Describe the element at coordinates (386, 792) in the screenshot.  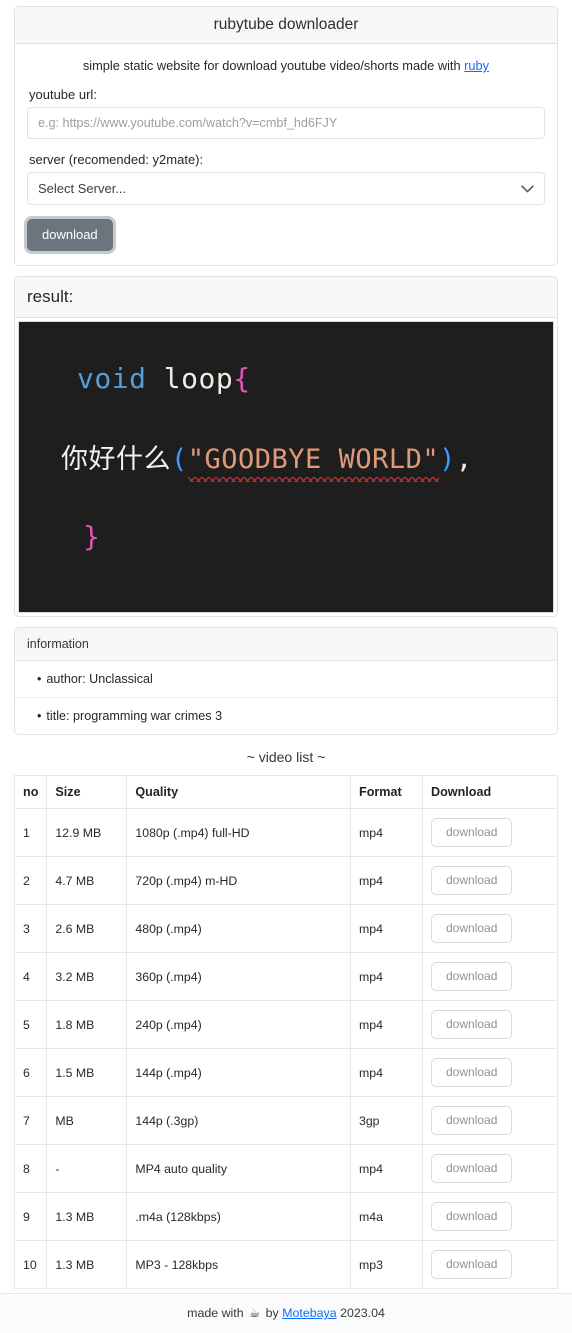
I see `column-header-format: Format` at that location.